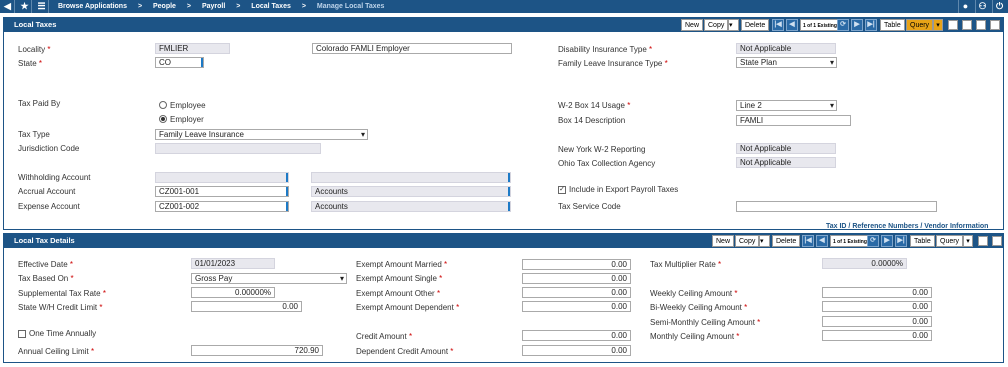 The width and height of the screenshot is (1008, 367). I want to click on family-leave-insurance-type-label: Family Leave Insurance Type *, so click(613, 63).